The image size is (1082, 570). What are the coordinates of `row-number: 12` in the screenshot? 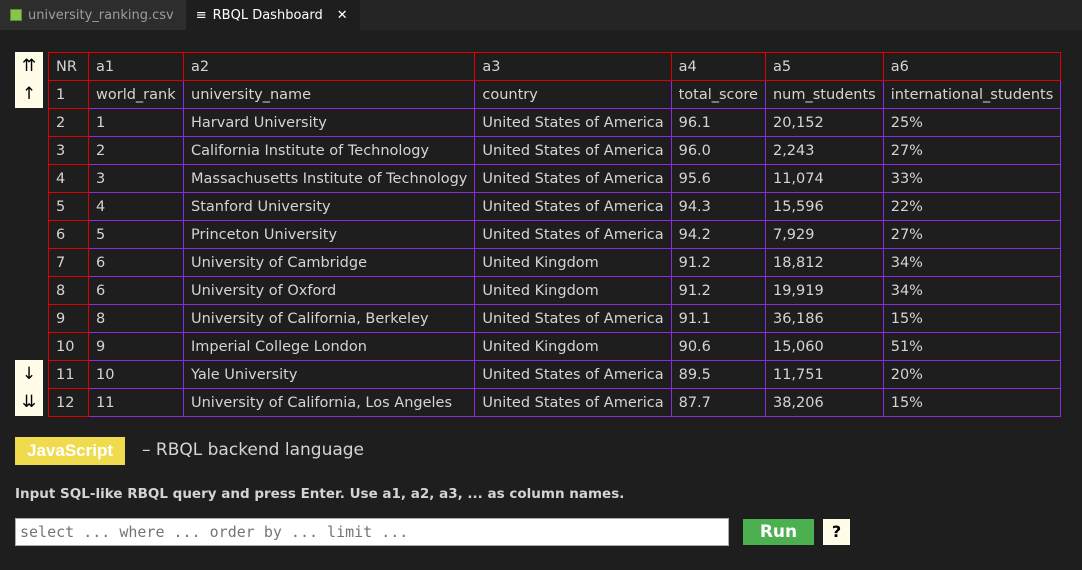 It's located at (68, 402).